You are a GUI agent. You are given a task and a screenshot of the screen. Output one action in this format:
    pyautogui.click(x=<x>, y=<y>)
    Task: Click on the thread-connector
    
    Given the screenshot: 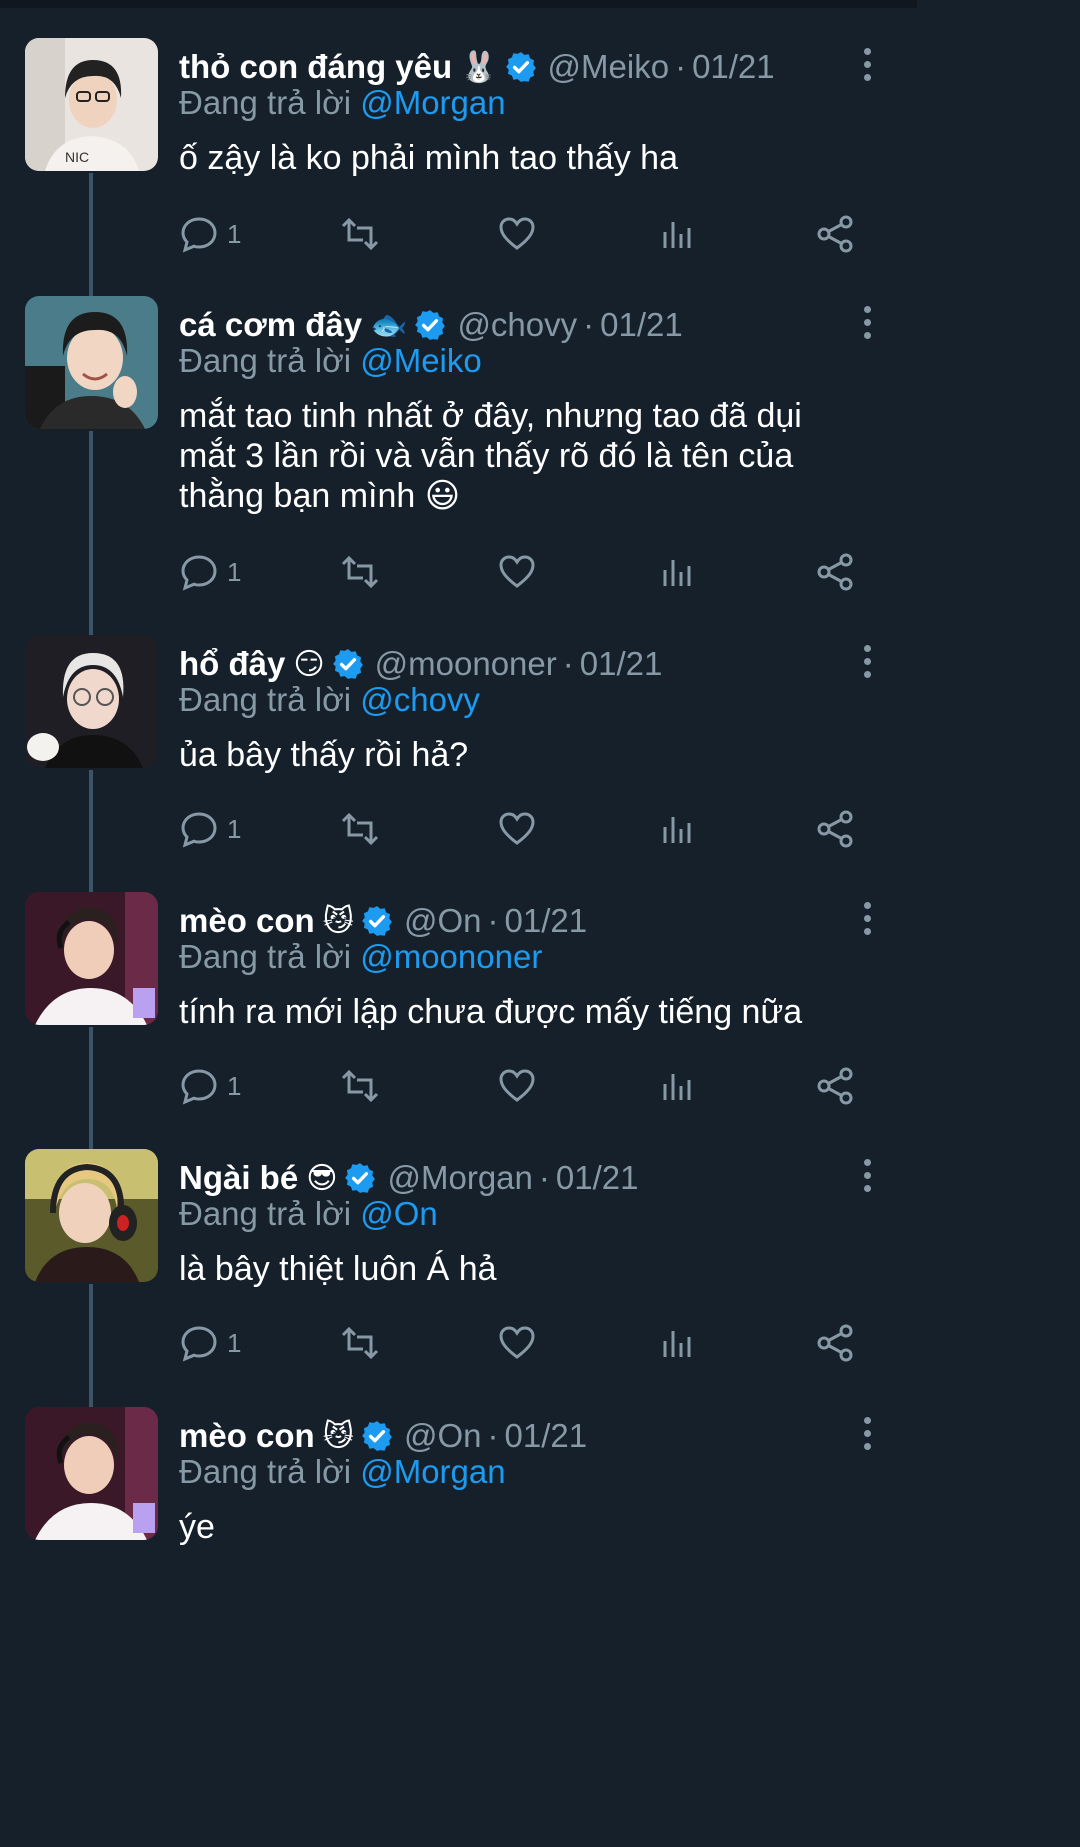 What is the action you would take?
    pyautogui.click(x=91, y=234)
    